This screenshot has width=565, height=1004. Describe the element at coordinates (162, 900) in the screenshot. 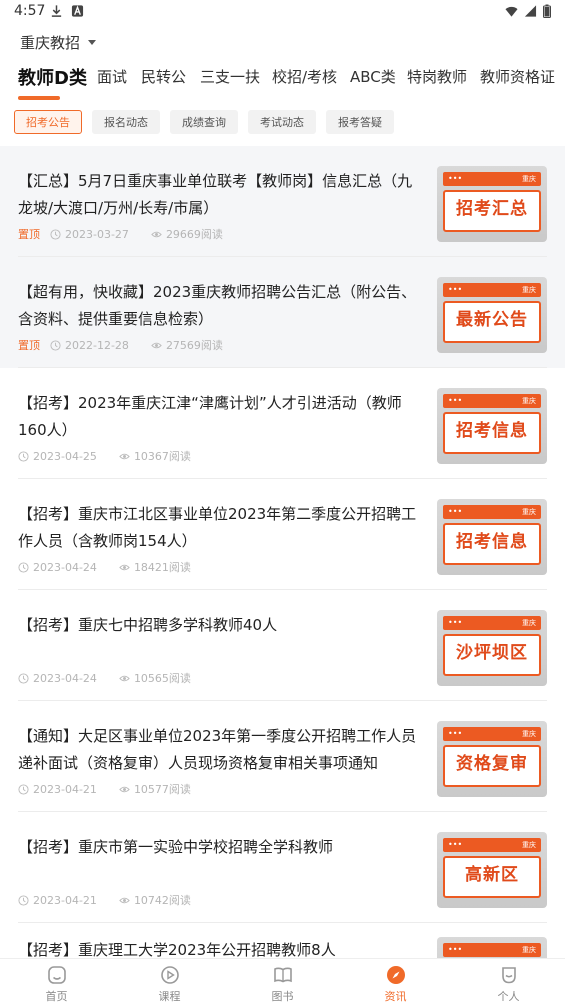

I see `article-views: 10742阅读` at that location.